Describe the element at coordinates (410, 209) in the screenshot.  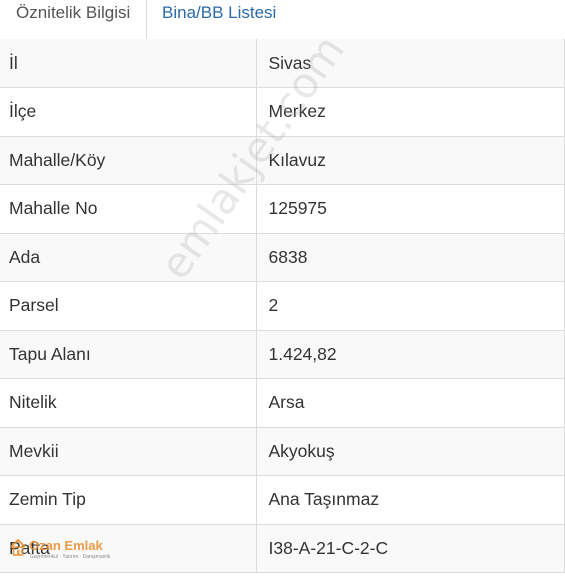
I see `row-value: 125975` at that location.